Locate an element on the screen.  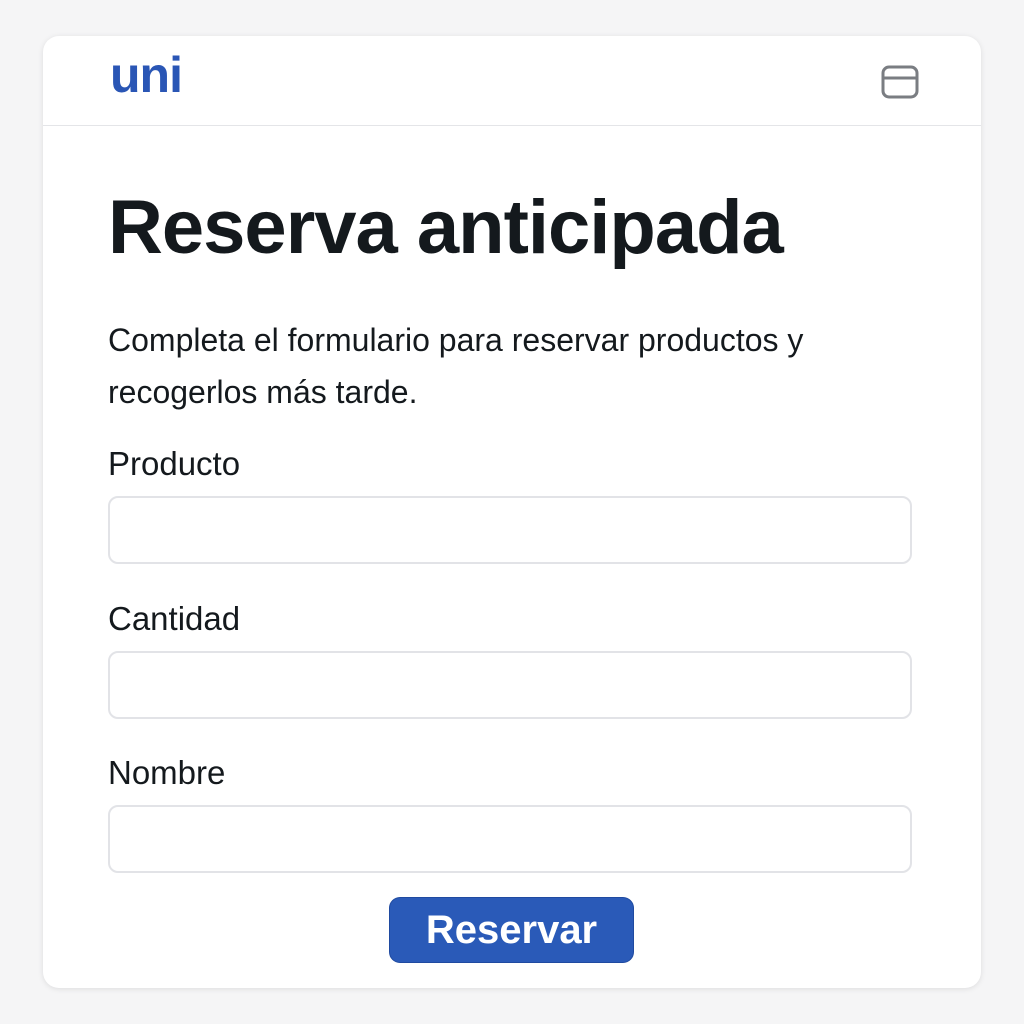
quantity-input is located at coordinates (510, 685).